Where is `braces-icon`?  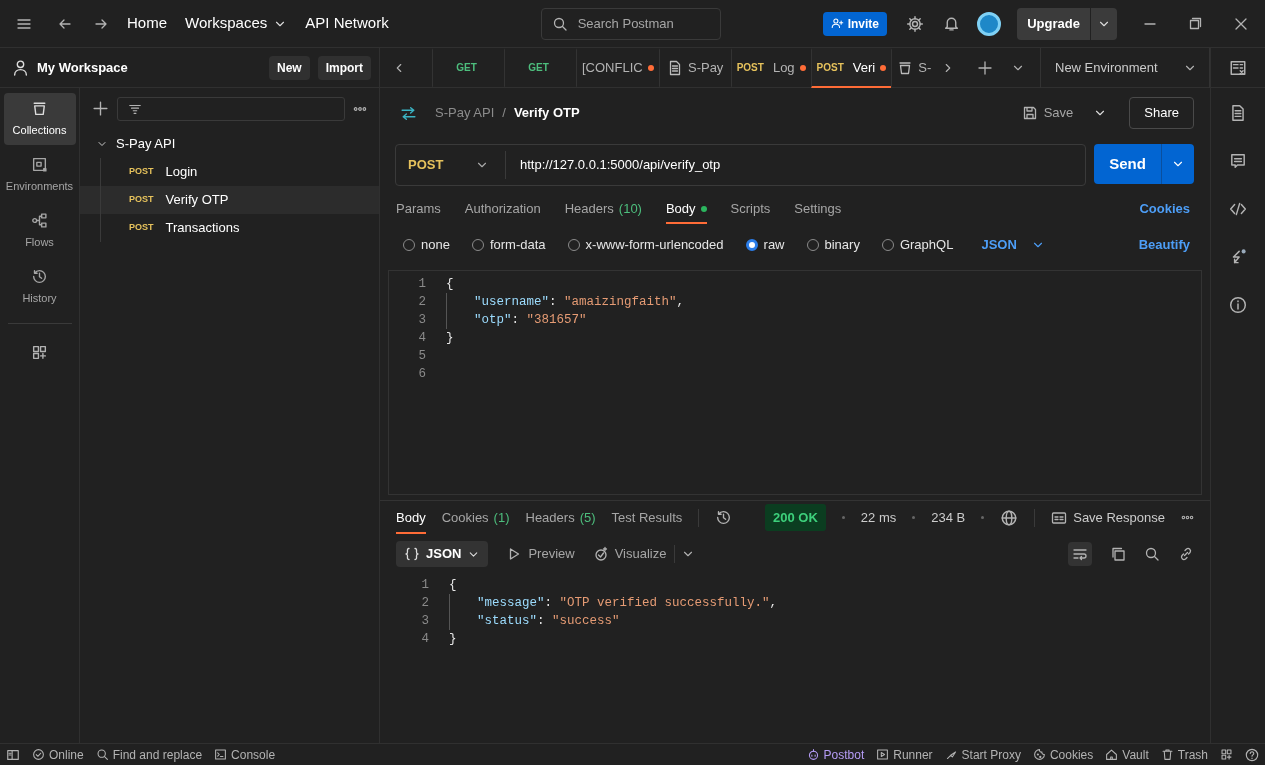
braces-icon is located at coordinates (412, 554).